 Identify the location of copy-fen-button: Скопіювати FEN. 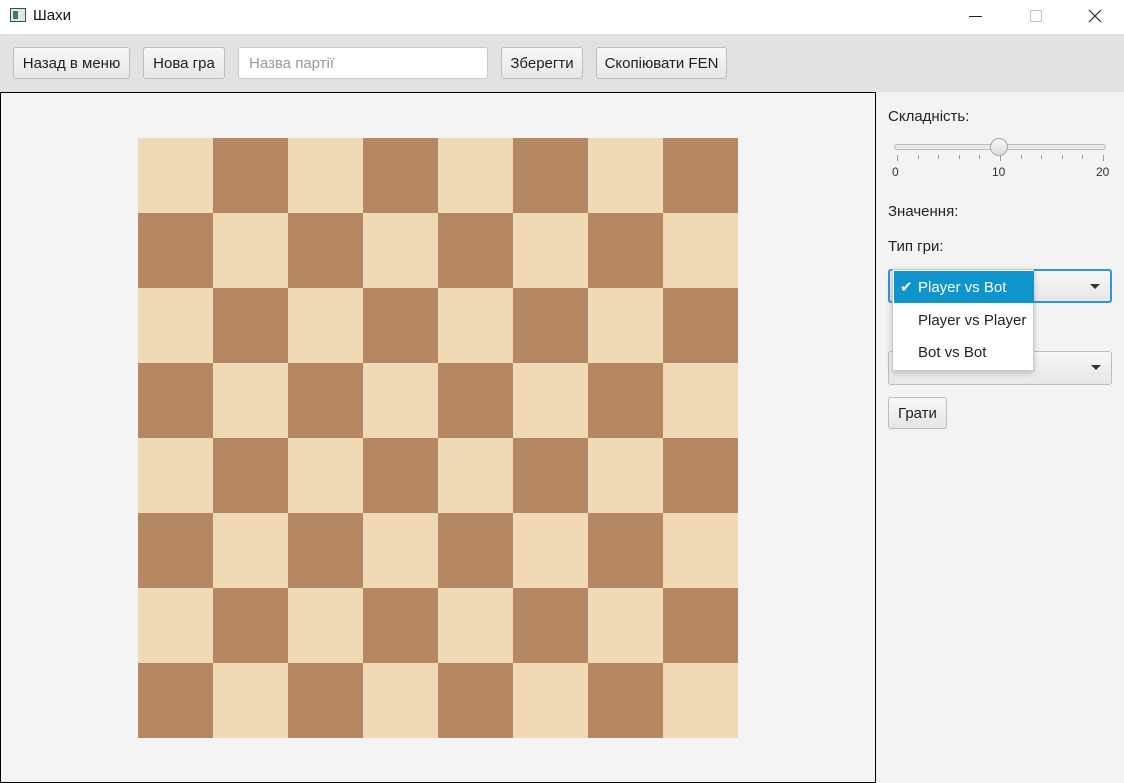
(661, 63).